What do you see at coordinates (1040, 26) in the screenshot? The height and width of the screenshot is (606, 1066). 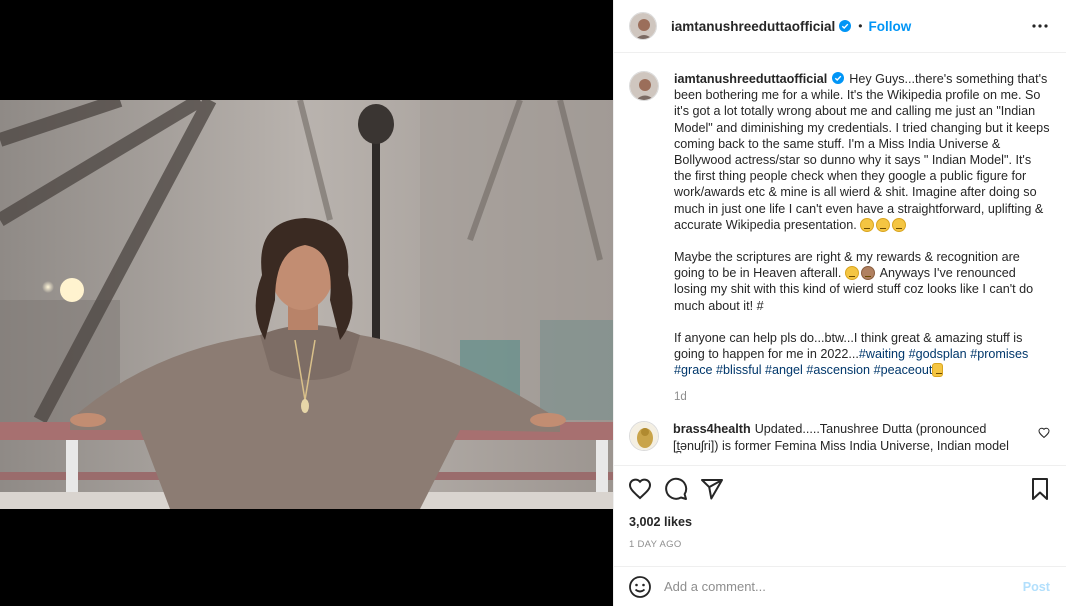 I see `more-options-icon` at bounding box center [1040, 26].